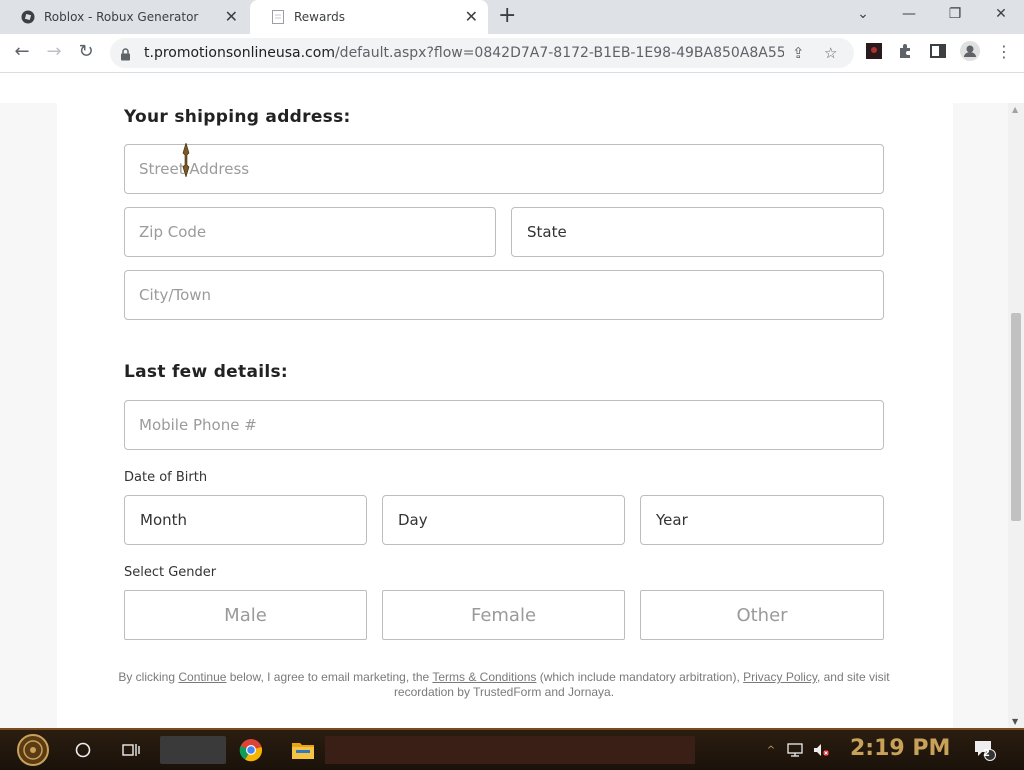 The height and width of the screenshot is (770, 1024). What do you see at coordinates (148, 677) in the screenshot?
I see `disclaimer-part: By clicking` at bounding box center [148, 677].